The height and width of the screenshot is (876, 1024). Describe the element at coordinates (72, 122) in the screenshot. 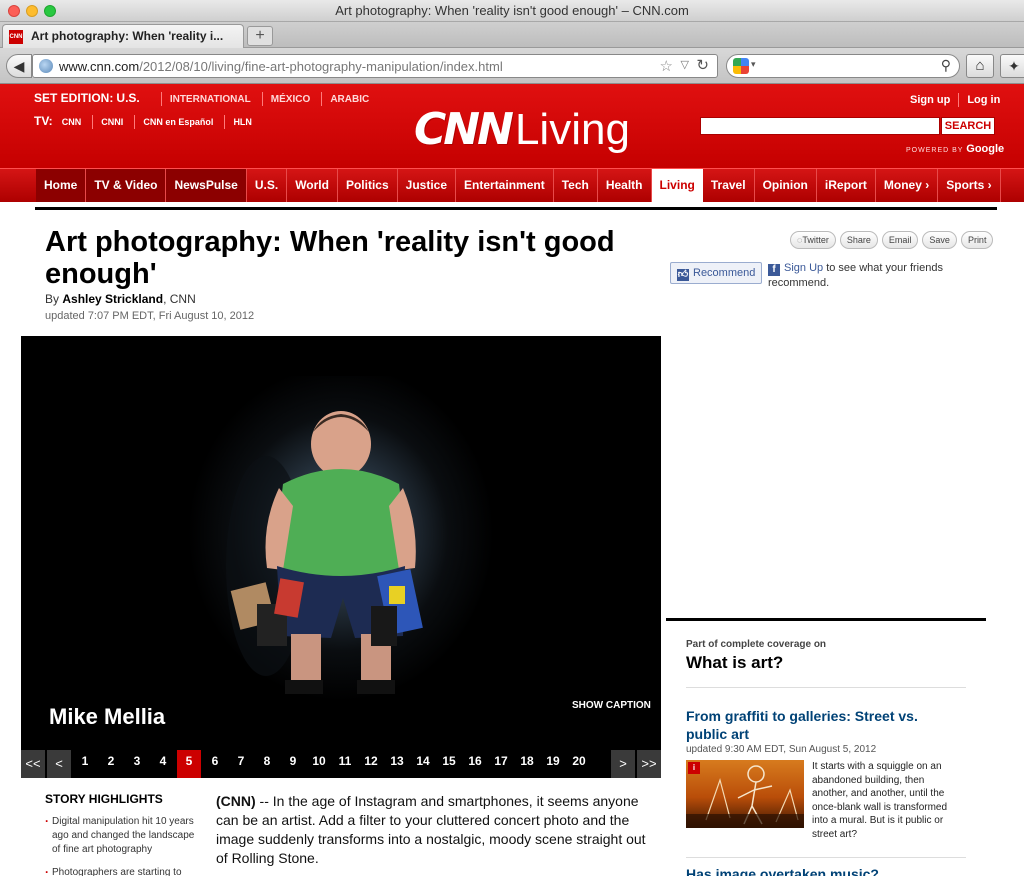

I see `tv-link-cnn: CNN` at that location.